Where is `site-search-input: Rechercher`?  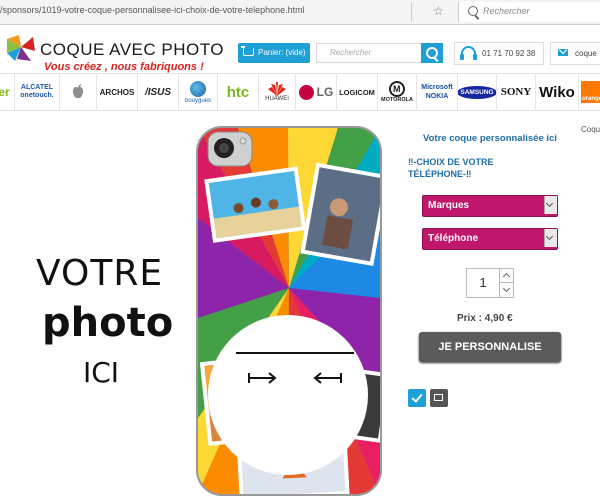
site-search-input: Rechercher is located at coordinates (369, 53).